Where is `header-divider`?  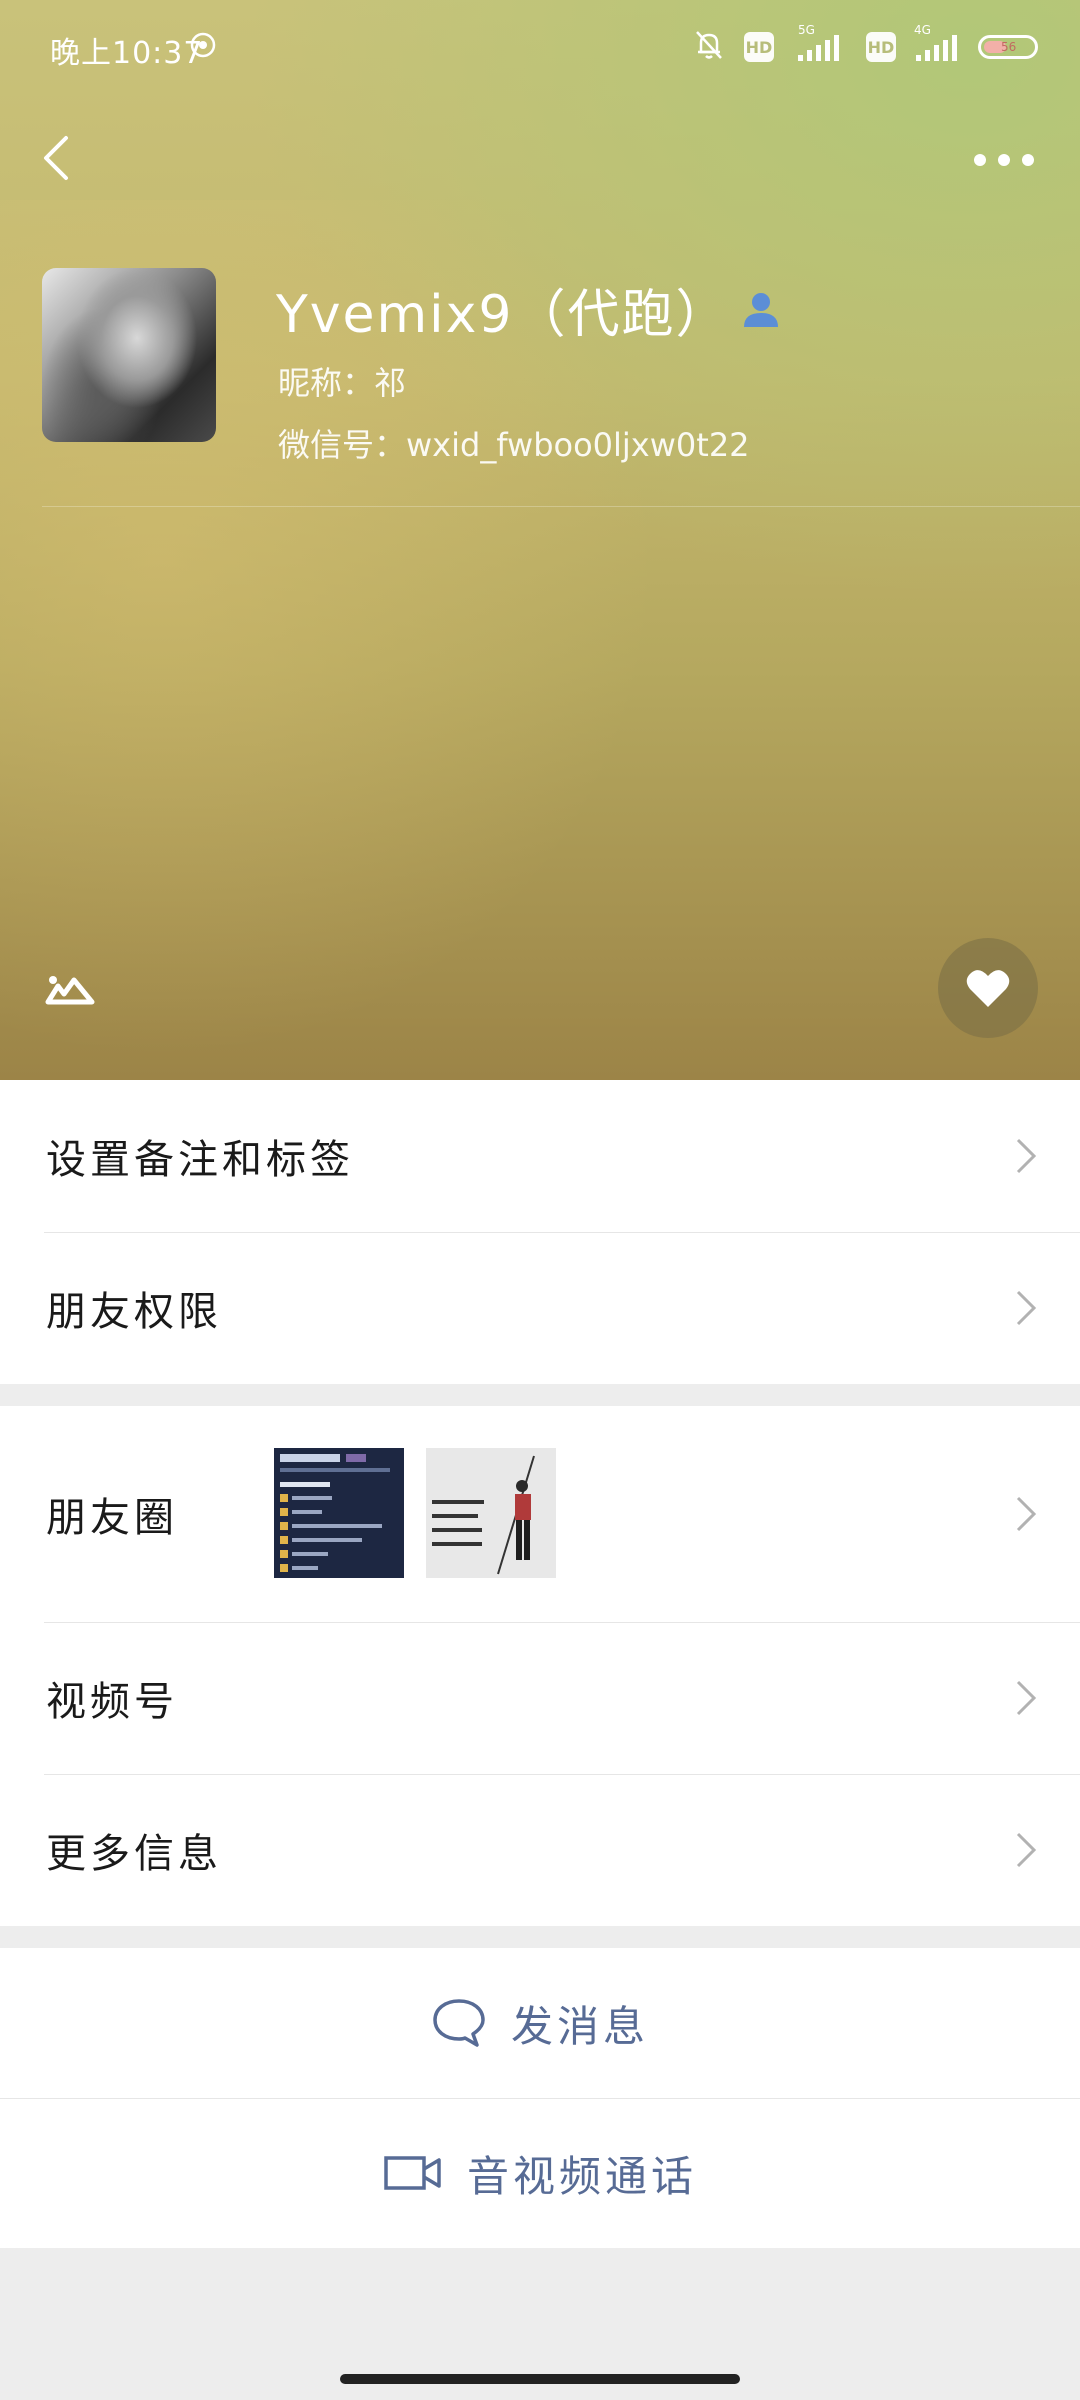 header-divider is located at coordinates (561, 506).